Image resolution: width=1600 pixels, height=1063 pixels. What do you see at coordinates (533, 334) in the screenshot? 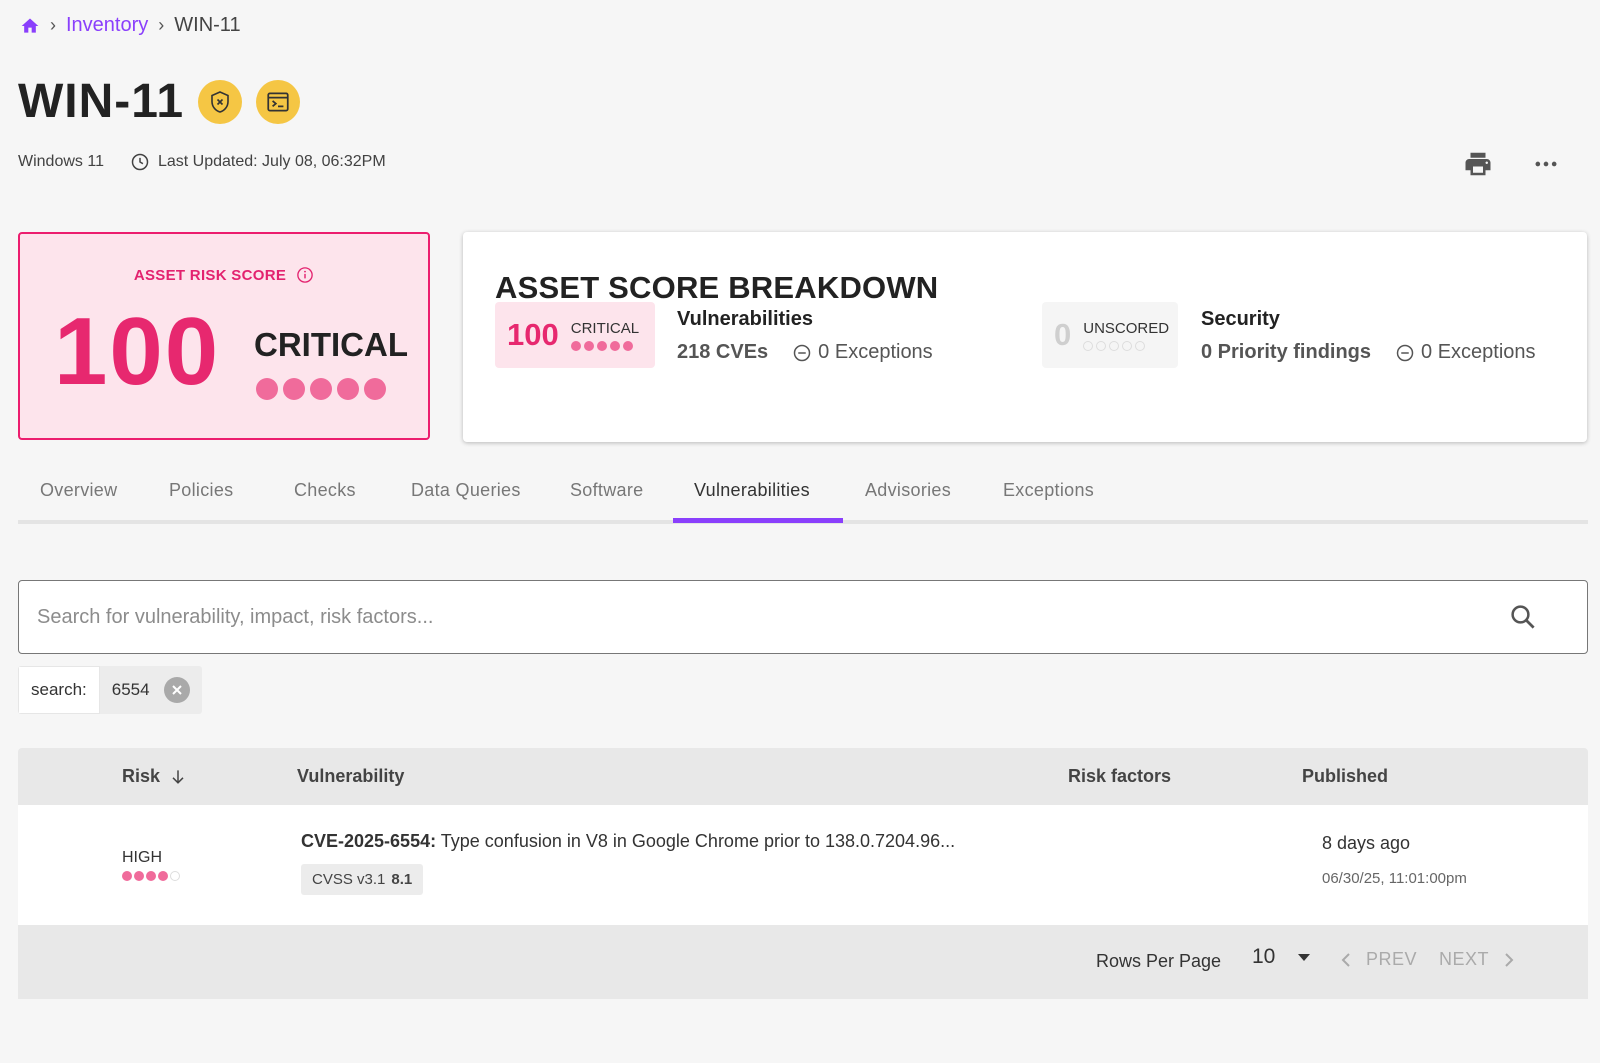
I see `vulnerabilities-score: 100` at bounding box center [533, 334].